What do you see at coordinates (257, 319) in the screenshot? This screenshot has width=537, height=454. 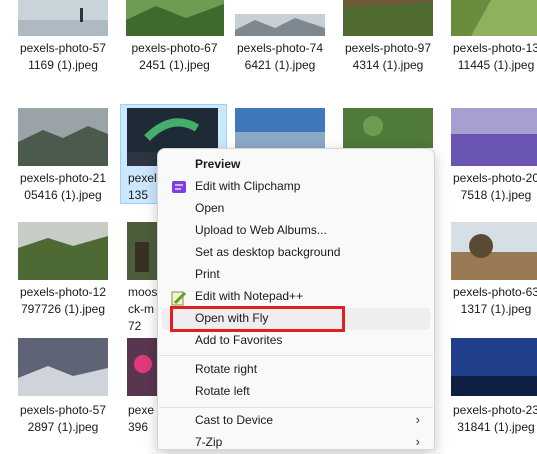 I see `highlight-annotation-box` at bounding box center [257, 319].